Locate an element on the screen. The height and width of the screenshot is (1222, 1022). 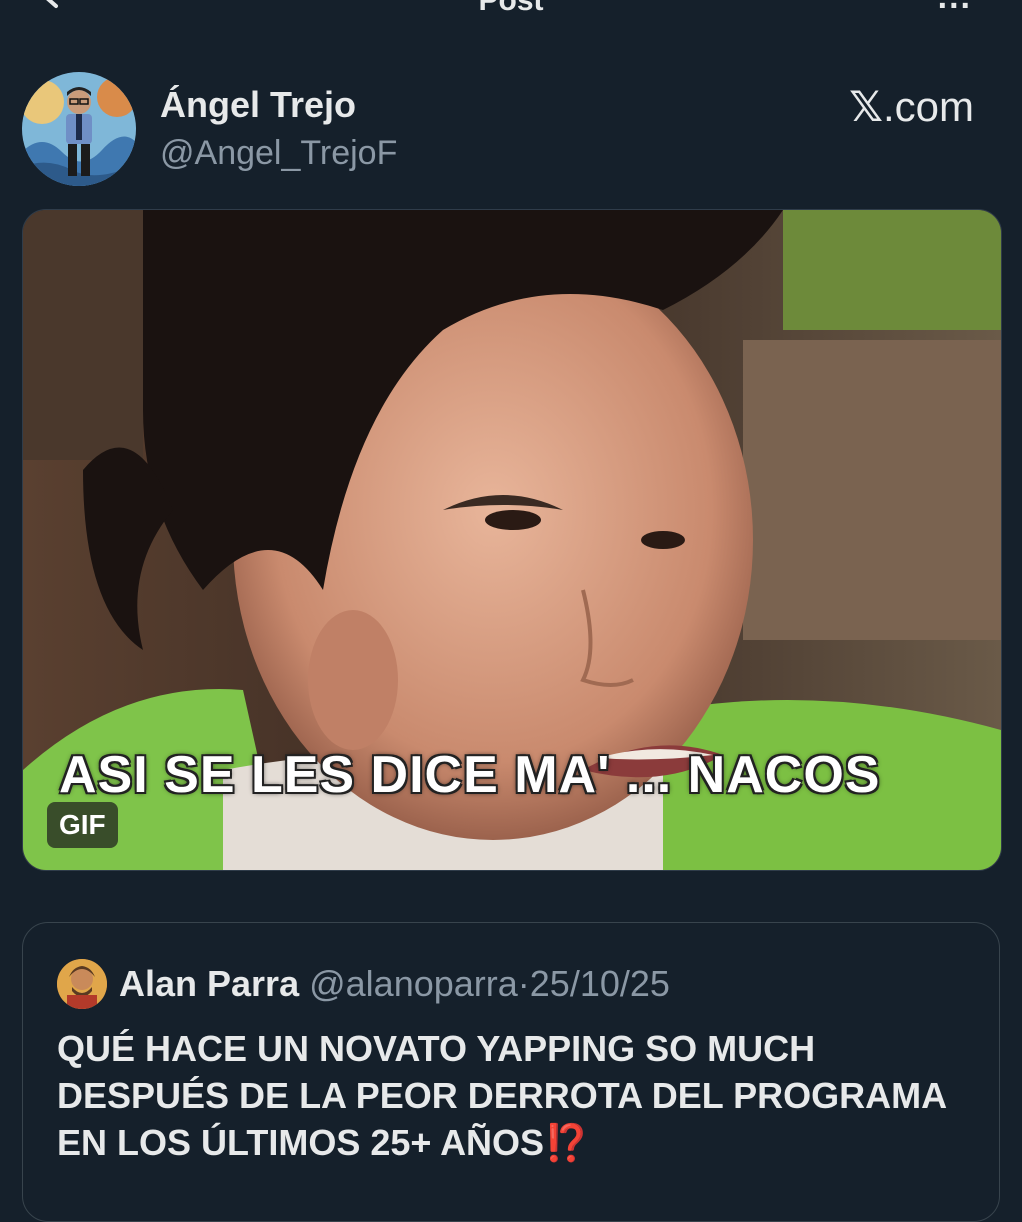
x-logo-label: 𝕏.com is located at coordinates (911, 106).